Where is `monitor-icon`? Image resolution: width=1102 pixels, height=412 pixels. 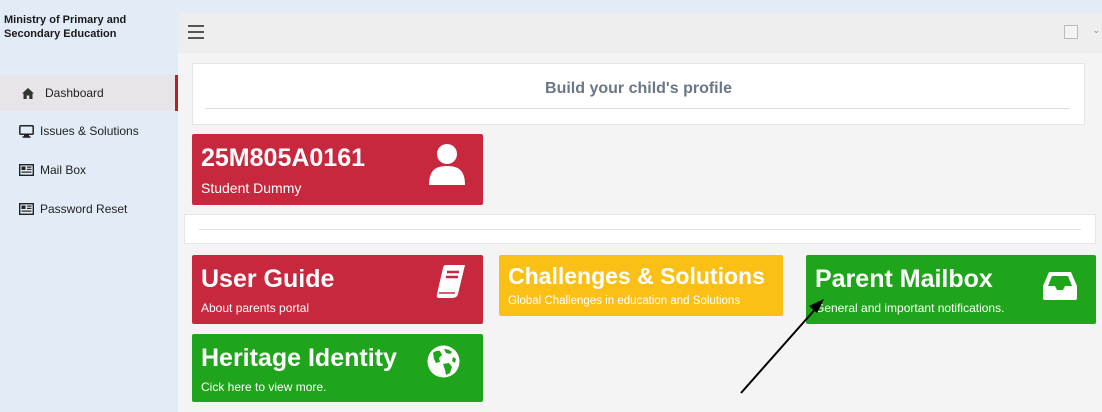
monitor-icon is located at coordinates (26, 131).